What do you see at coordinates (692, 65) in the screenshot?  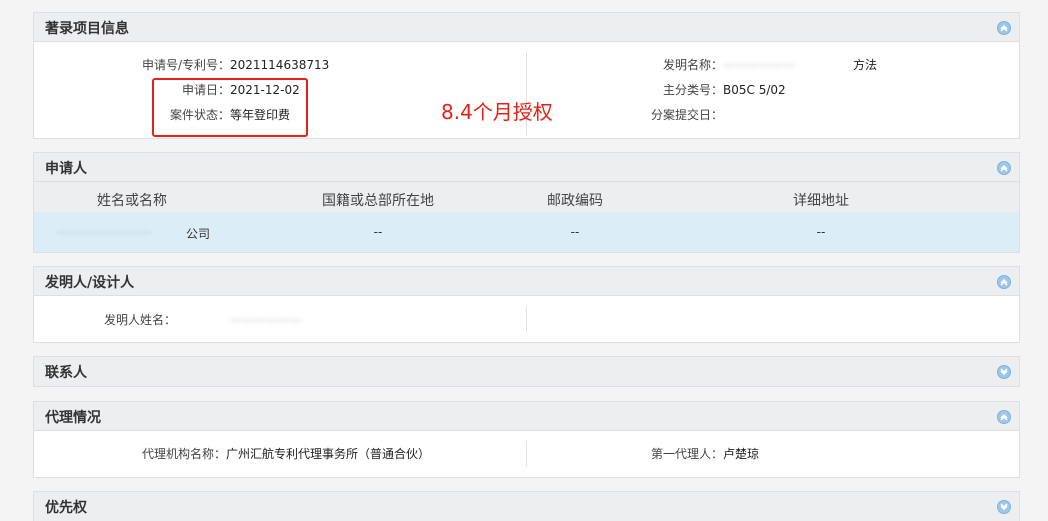 I see `invention-name-label: 发明名称：` at bounding box center [692, 65].